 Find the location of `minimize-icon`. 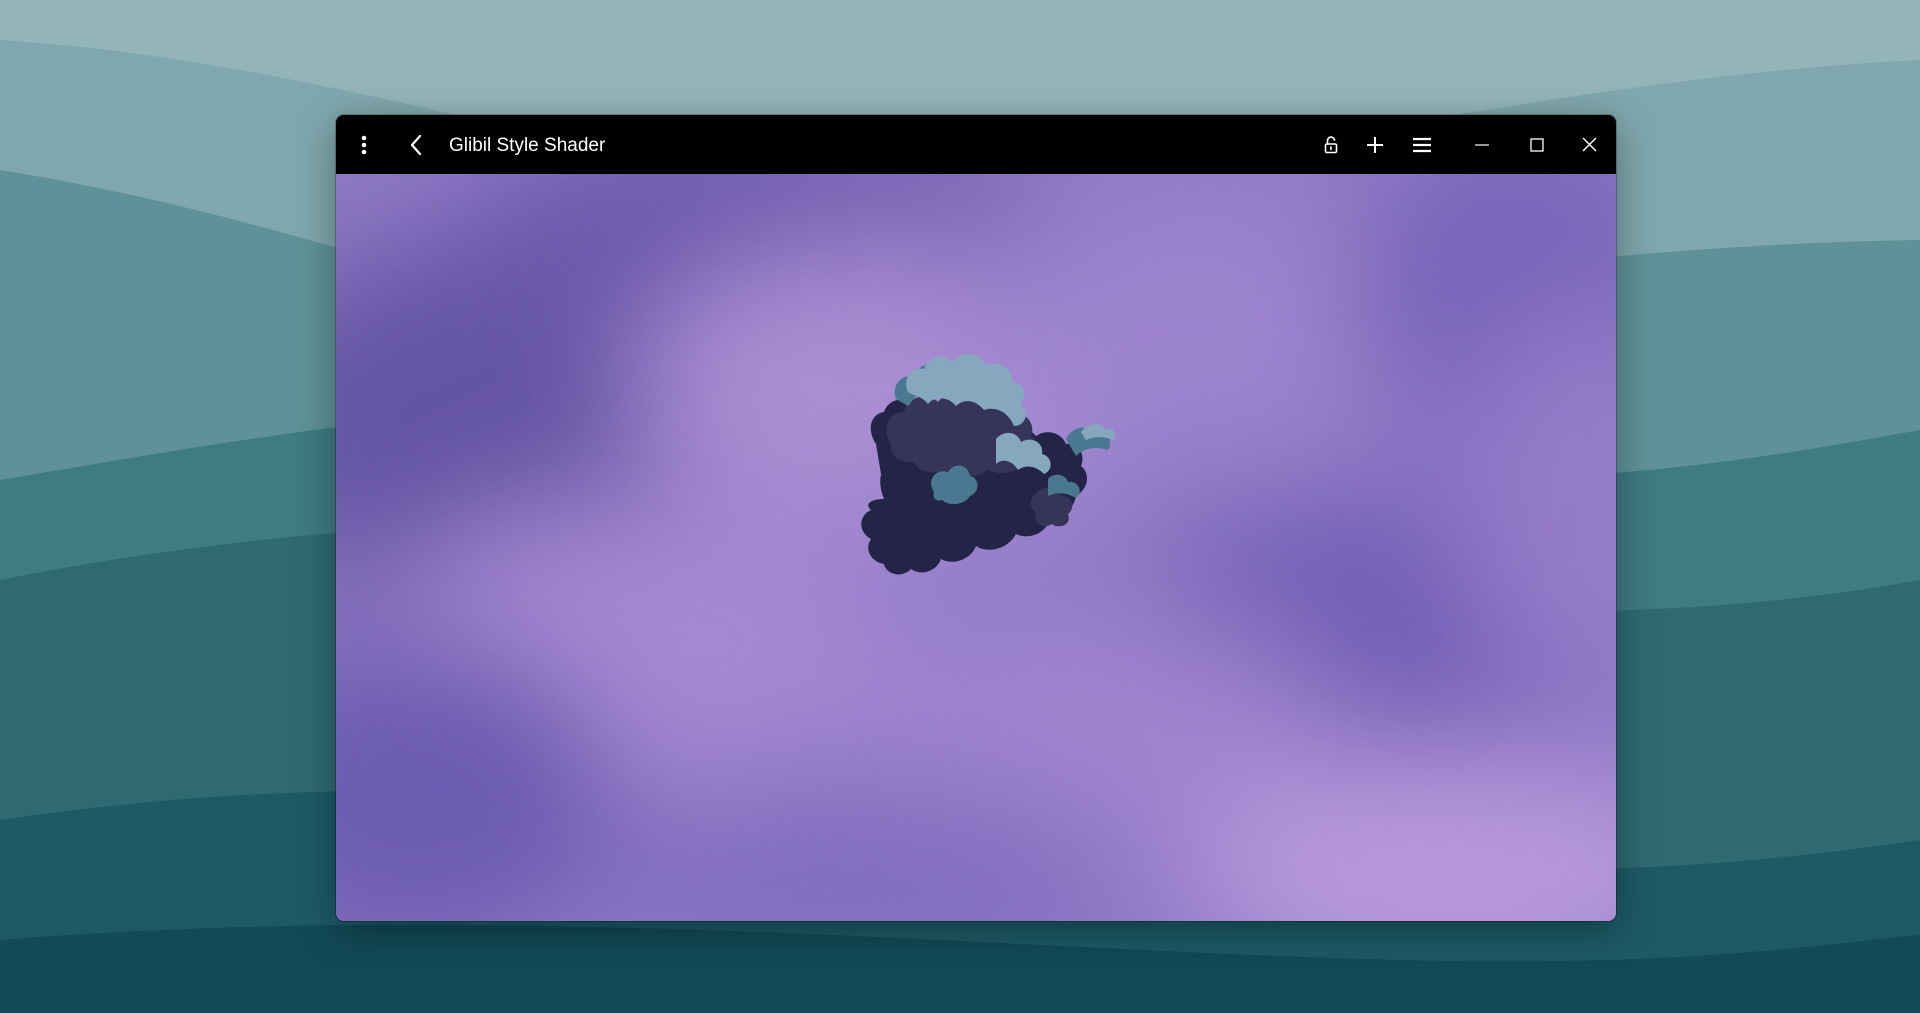

minimize-icon is located at coordinates (1482, 144).